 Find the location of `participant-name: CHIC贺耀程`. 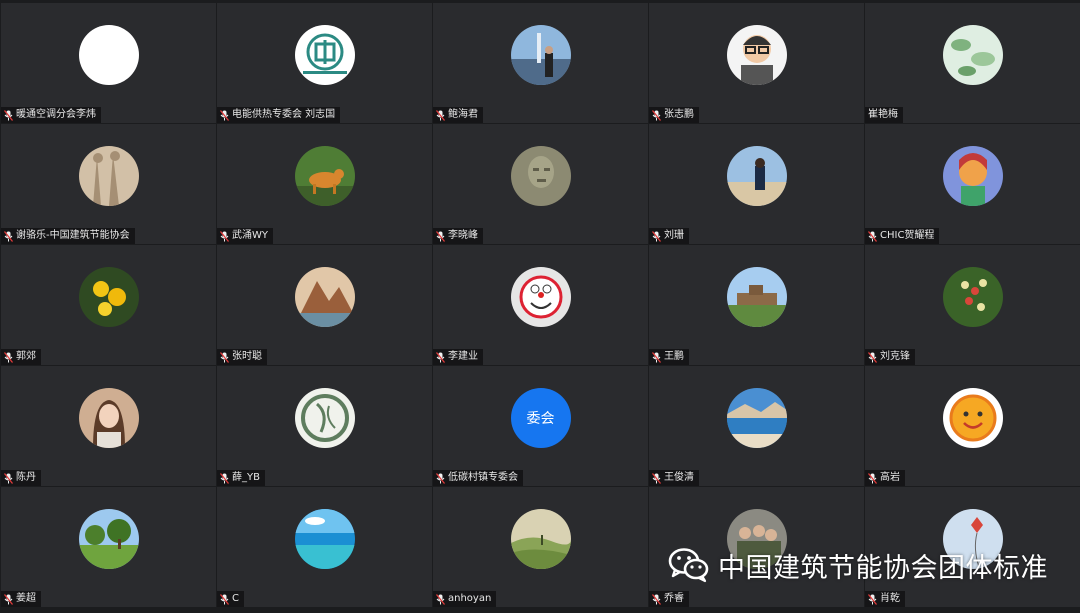

participant-name: CHIC贺耀程 is located at coordinates (907, 235).